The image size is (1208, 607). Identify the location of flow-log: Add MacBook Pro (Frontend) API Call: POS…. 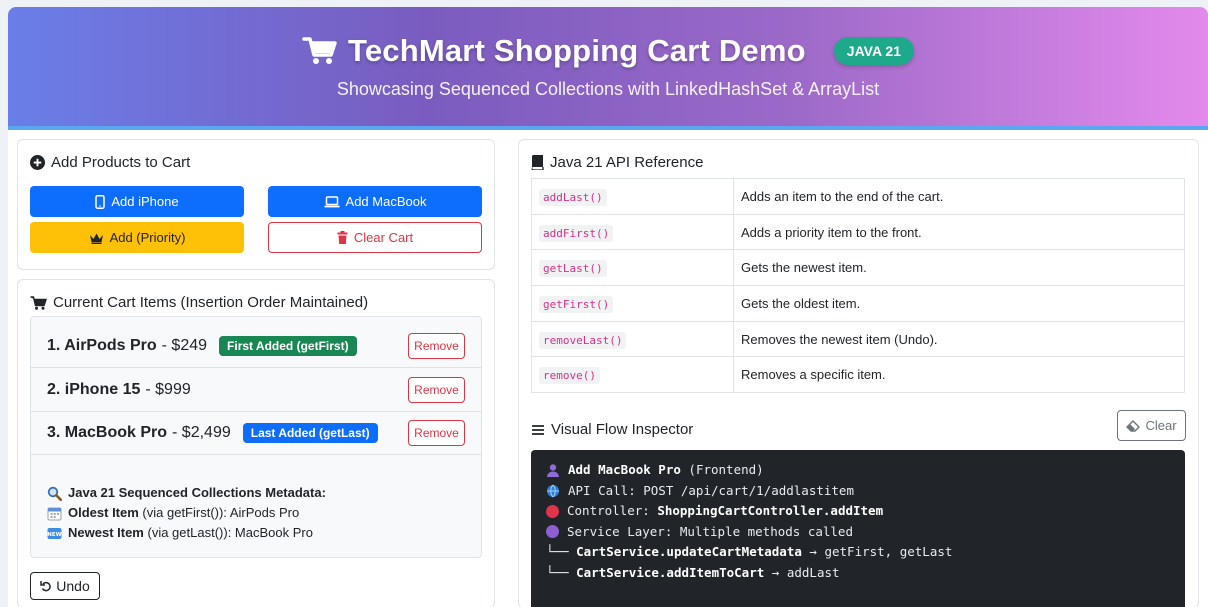
(858, 528).